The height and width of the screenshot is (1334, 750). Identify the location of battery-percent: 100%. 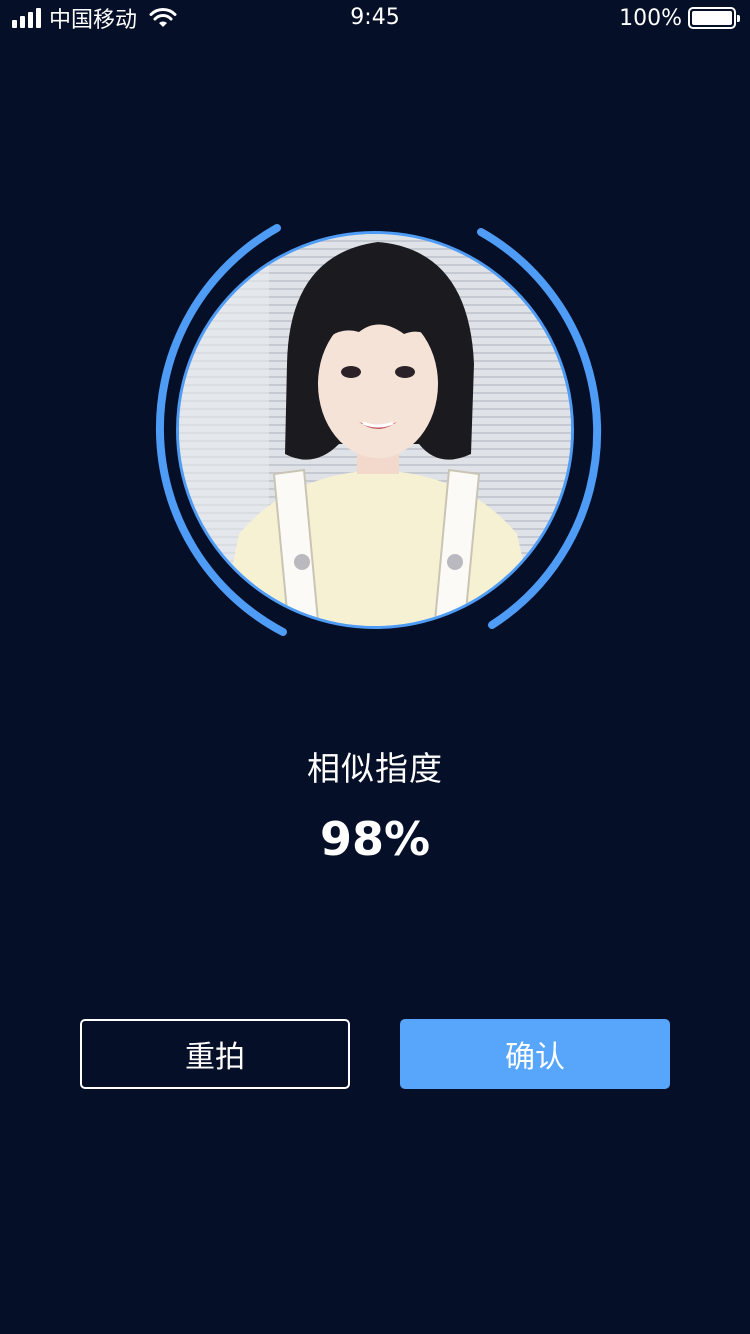
(650, 18).